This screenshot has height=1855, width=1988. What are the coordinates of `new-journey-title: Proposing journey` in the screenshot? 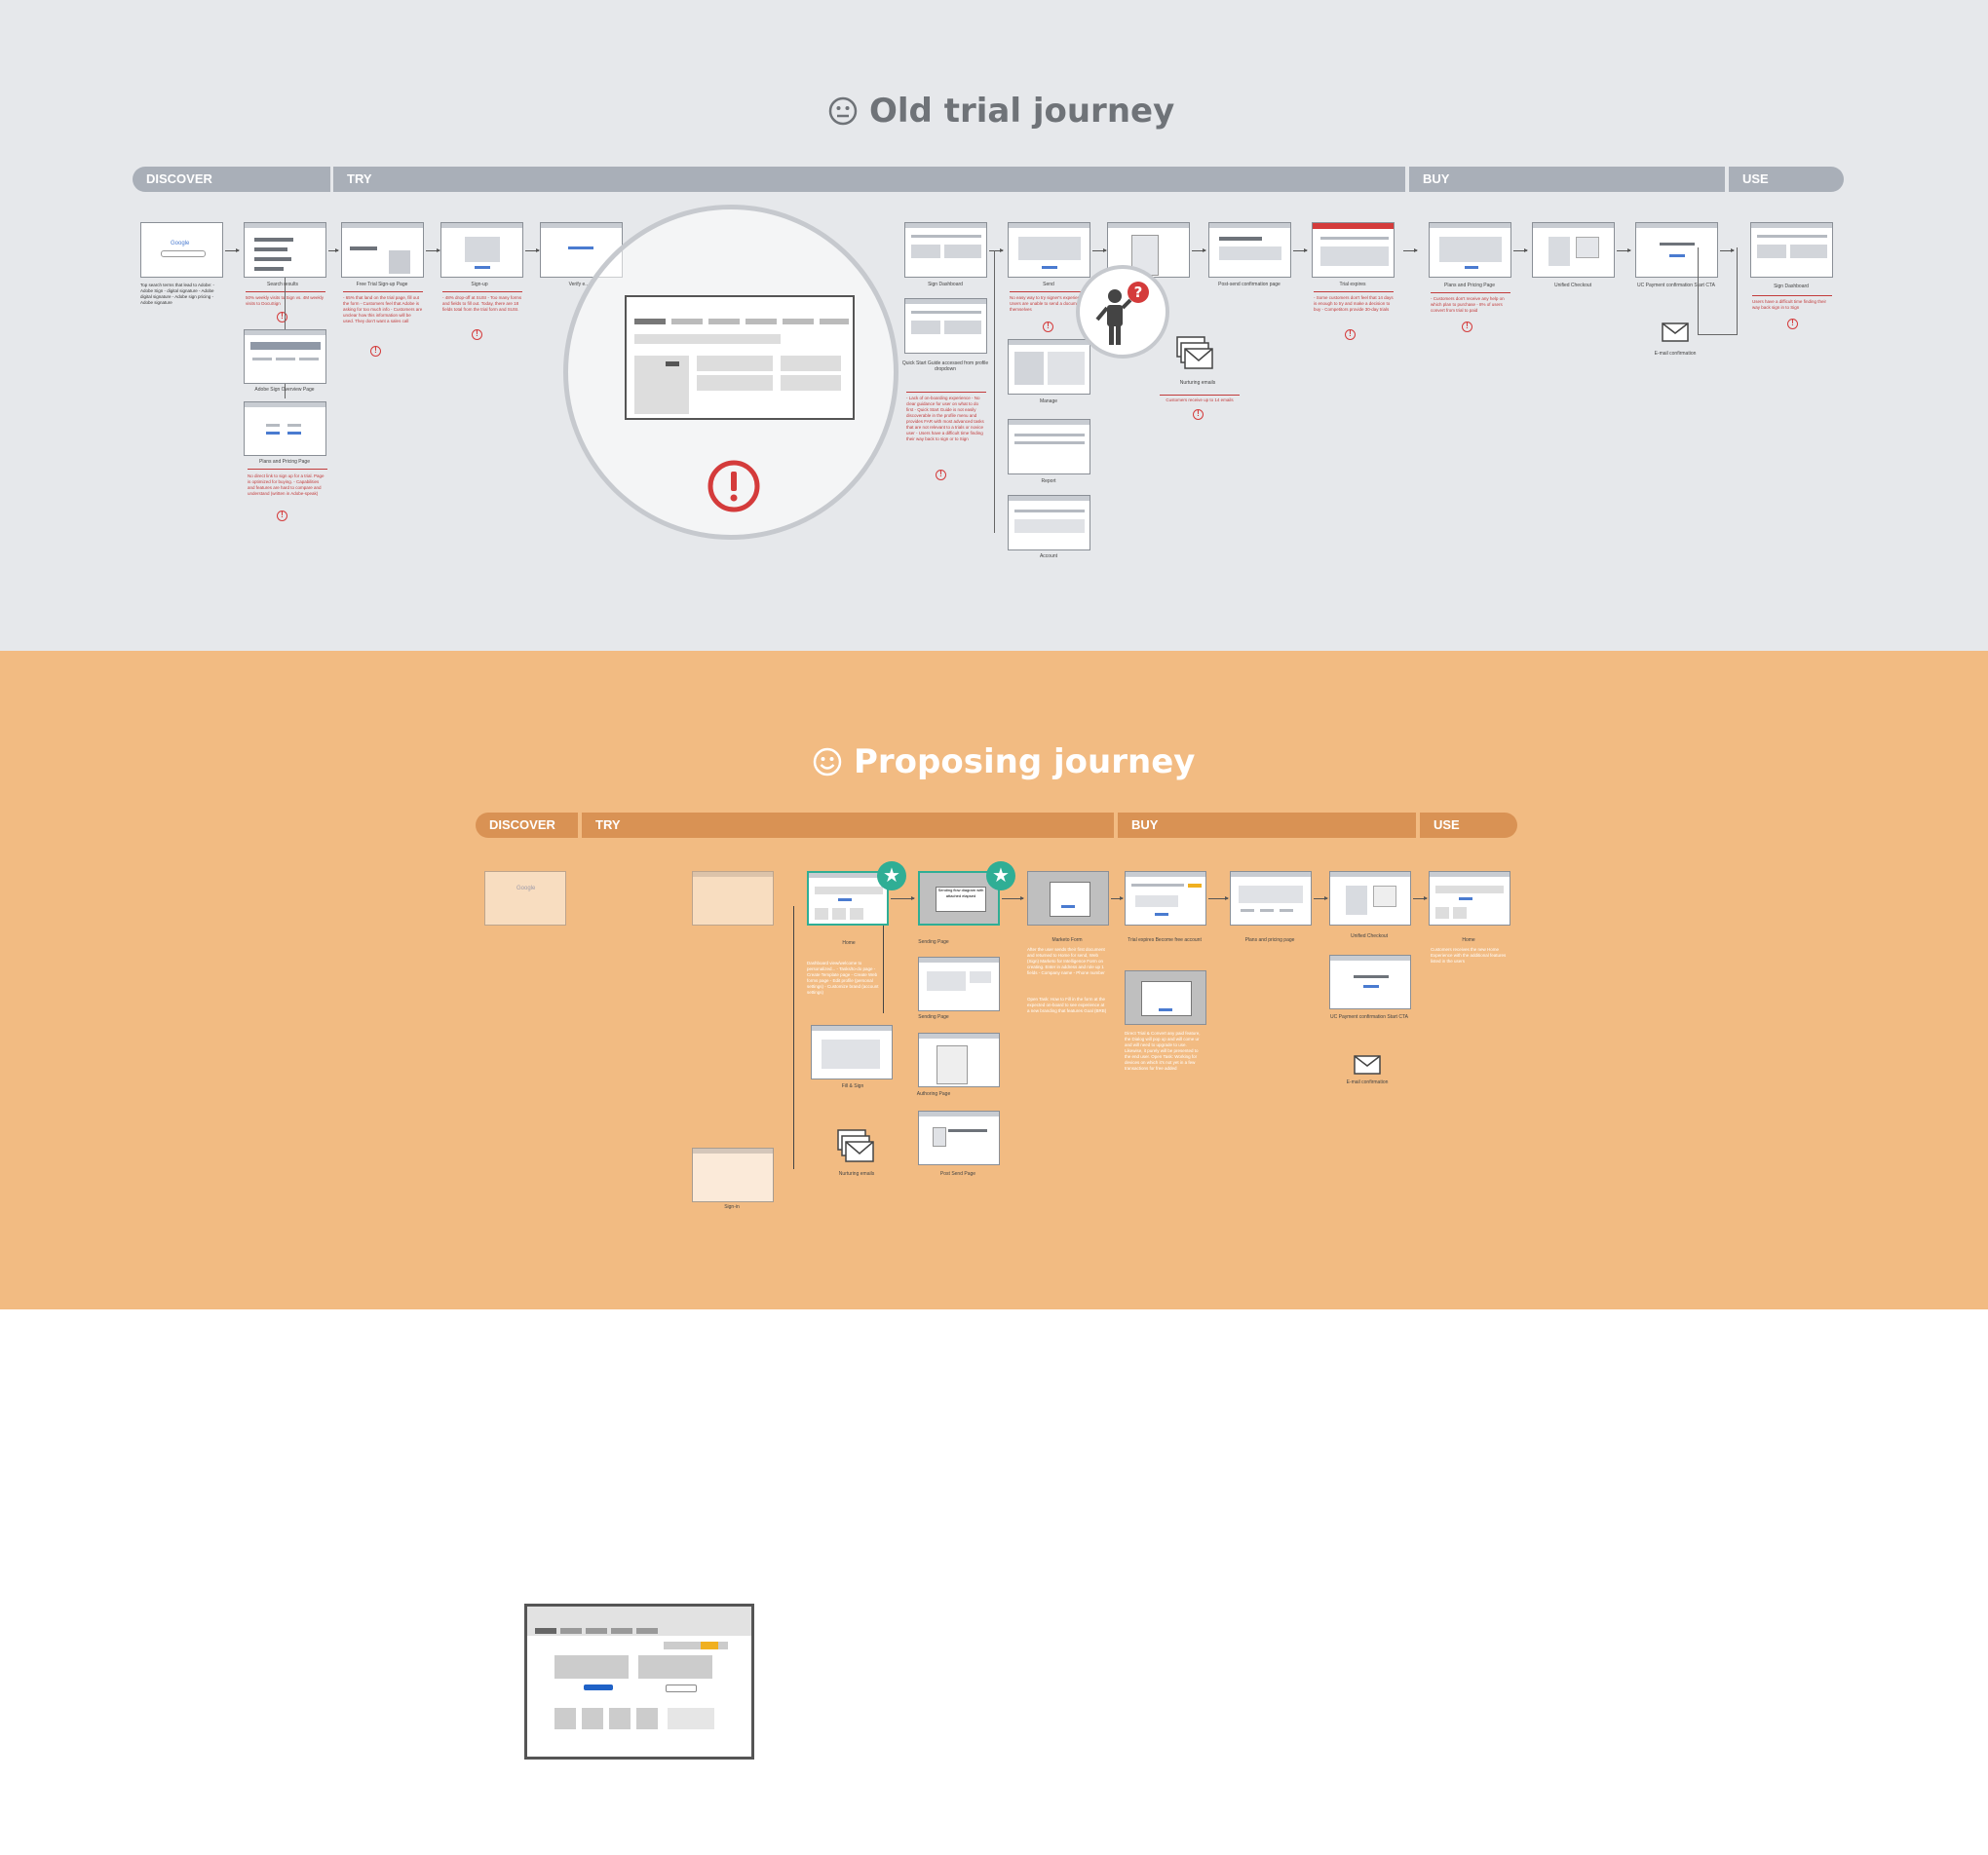 It's located at (1004, 761).